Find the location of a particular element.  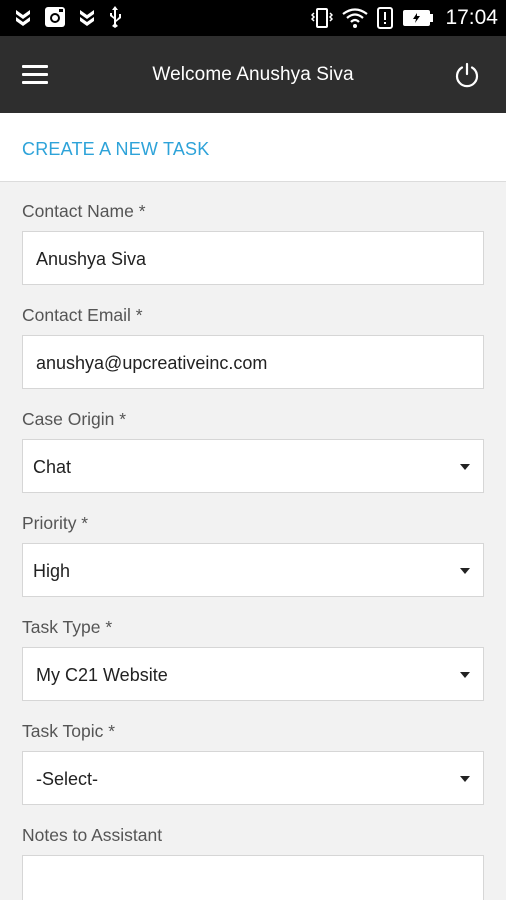

status-bar: 17:04 is located at coordinates (253, 18).